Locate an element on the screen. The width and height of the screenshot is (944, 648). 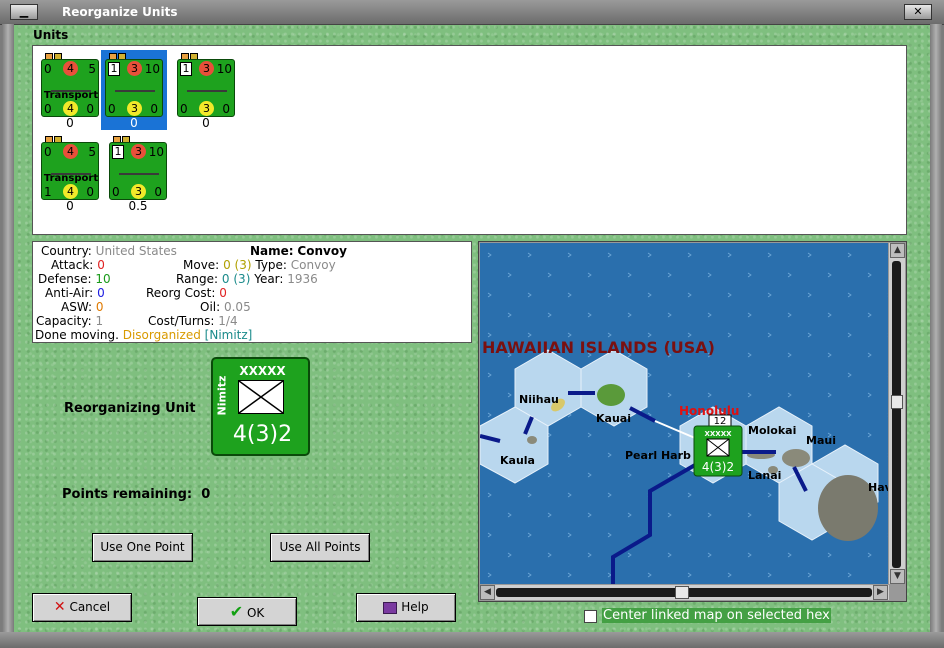
vertical-scroll-thumb is located at coordinates (897, 402).